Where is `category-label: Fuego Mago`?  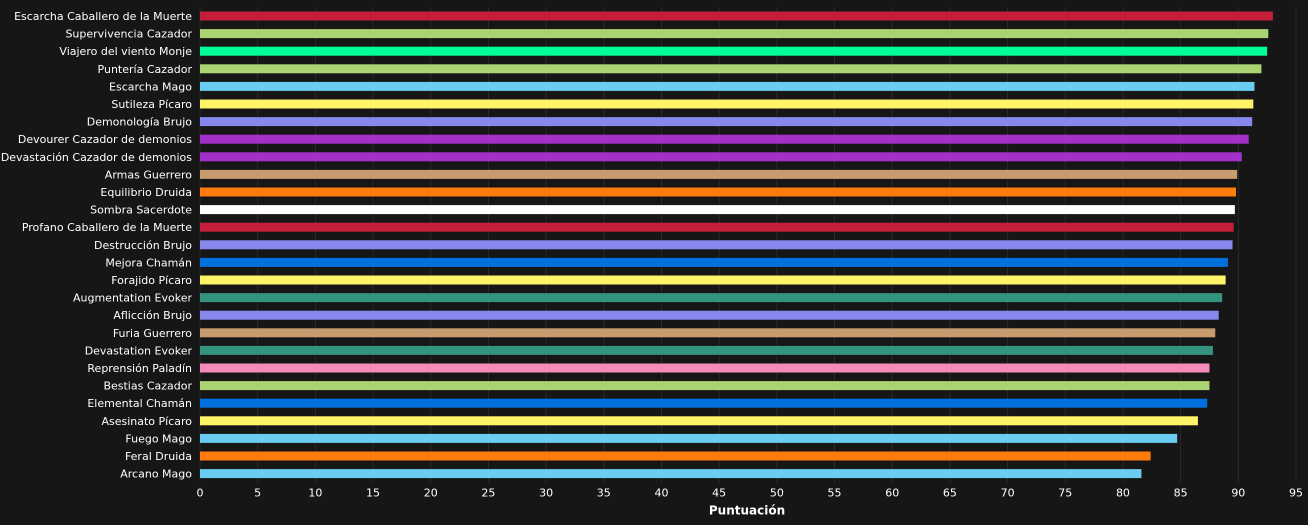
category-label: Fuego Mago is located at coordinates (158, 438).